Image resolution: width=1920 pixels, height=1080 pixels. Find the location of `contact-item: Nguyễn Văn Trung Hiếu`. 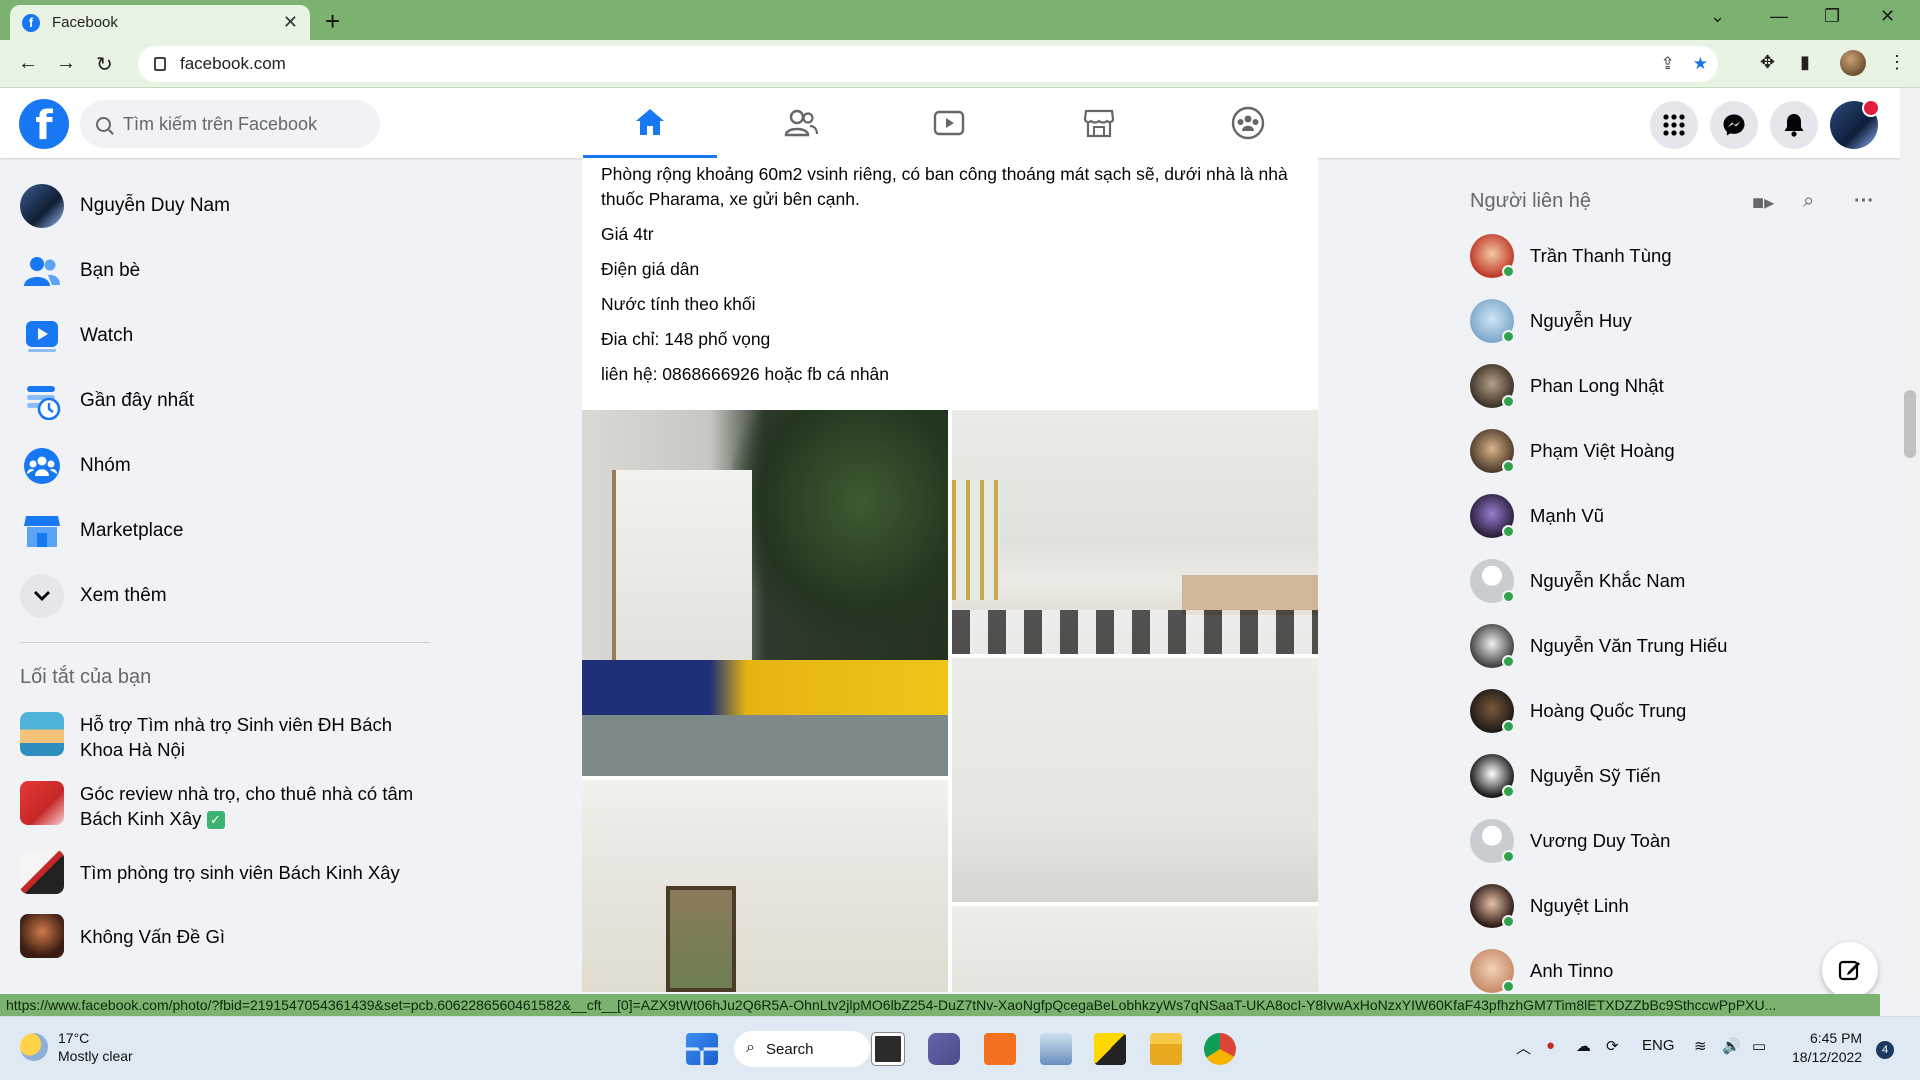

contact-item: Nguyễn Văn Trung Hiếu is located at coordinates (1598, 646).